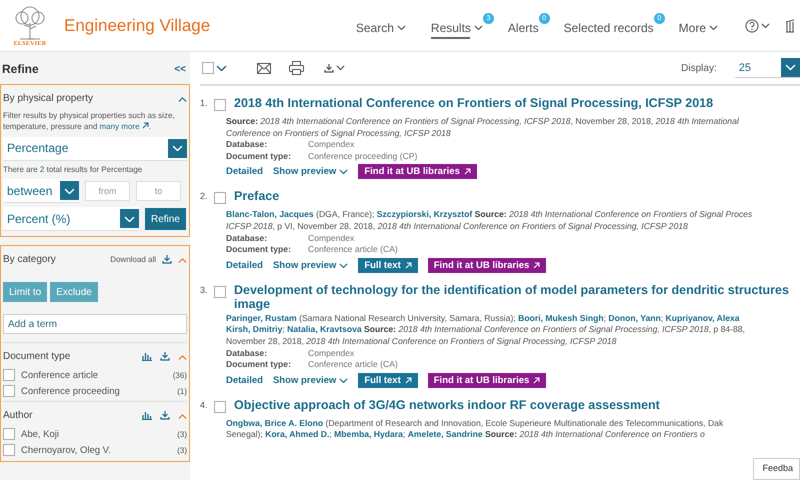  Describe the element at coordinates (726, 329) in the screenshot. I see `citation-text: , p 84-88,` at that location.